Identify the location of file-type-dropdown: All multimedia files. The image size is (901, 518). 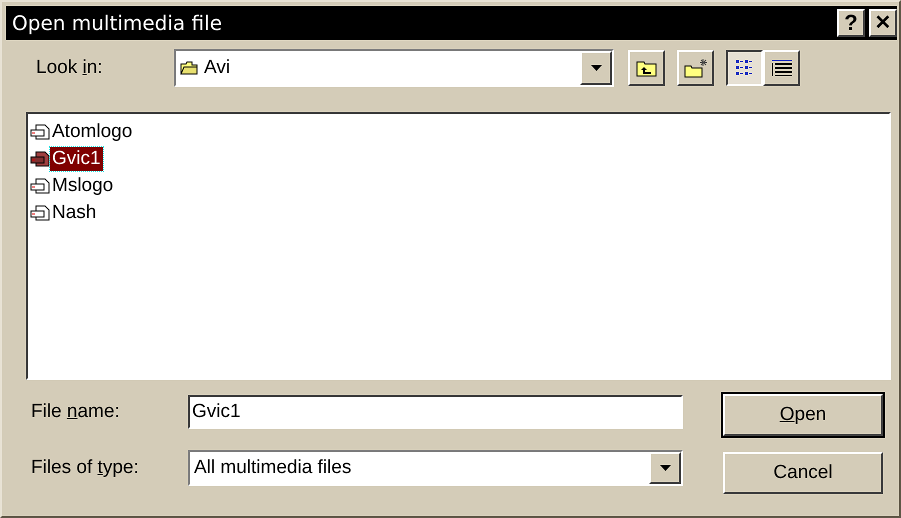
(435, 468).